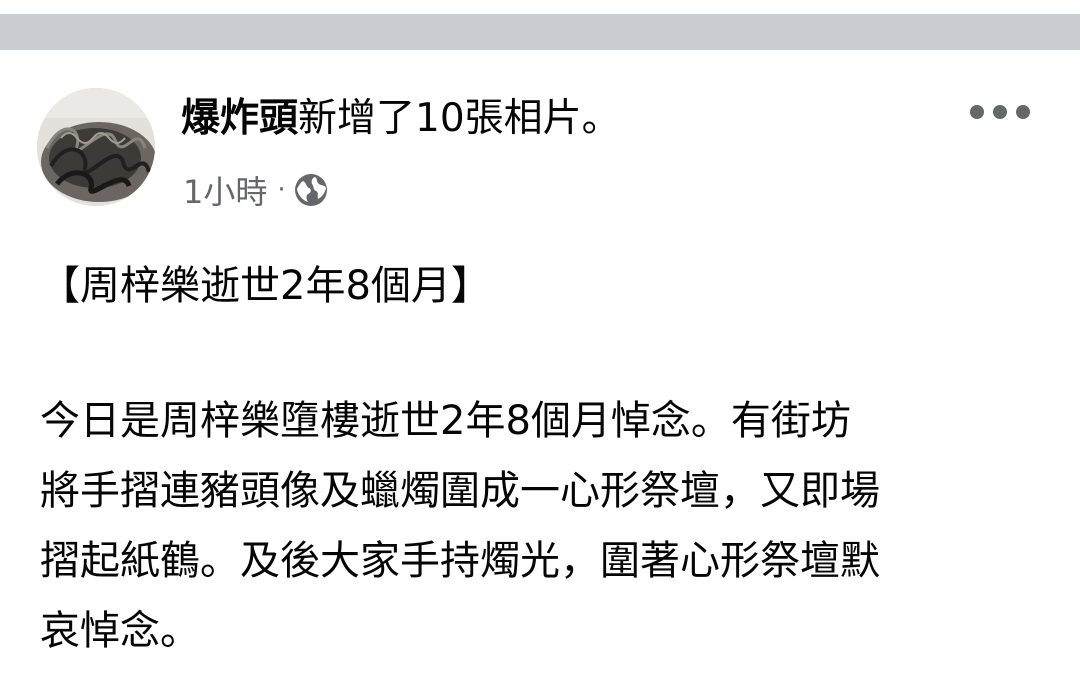 This screenshot has width=1080, height=698. What do you see at coordinates (265, 286) in the screenshot?
I see `post-title: 【周梓樂逝世2年8個月】` at bounding box center [265, 286].